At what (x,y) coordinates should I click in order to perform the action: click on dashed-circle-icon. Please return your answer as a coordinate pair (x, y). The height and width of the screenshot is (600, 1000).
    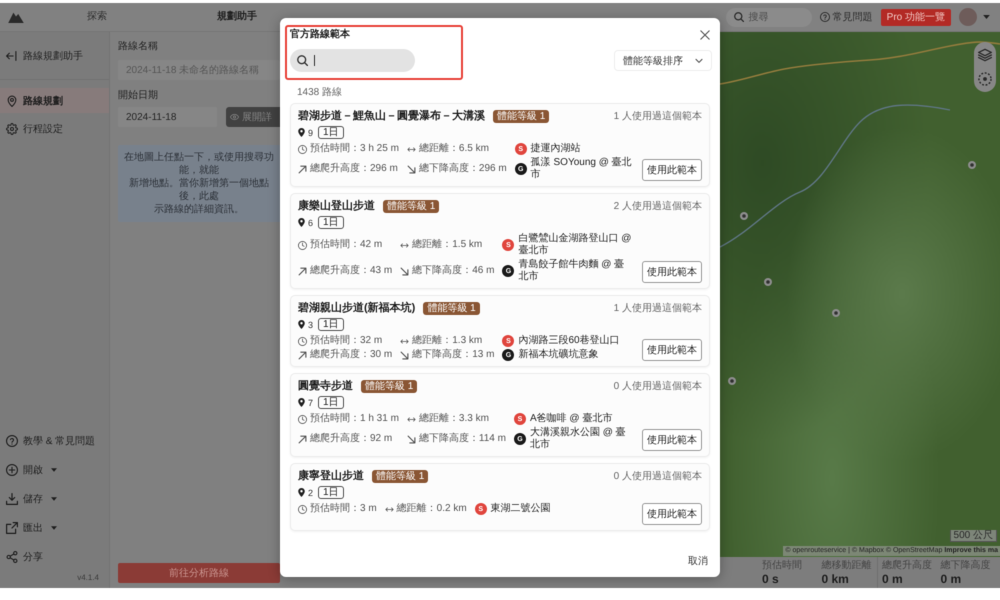
    Looking at the image, I should click on (985, 79).